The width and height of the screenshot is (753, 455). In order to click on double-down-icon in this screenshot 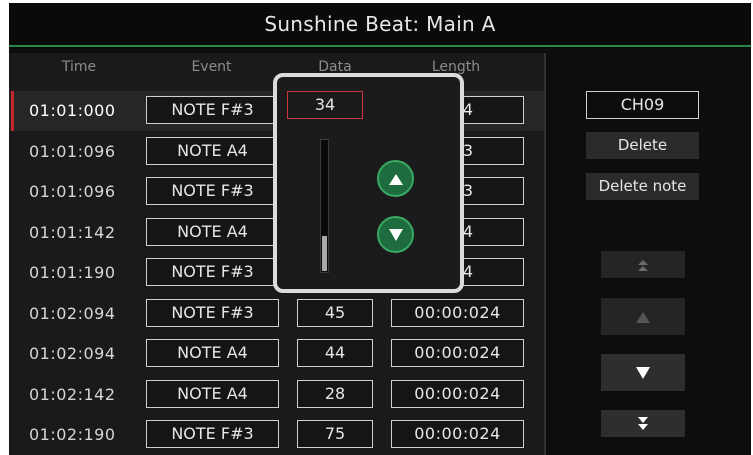, I will do `click(643, 423)`.